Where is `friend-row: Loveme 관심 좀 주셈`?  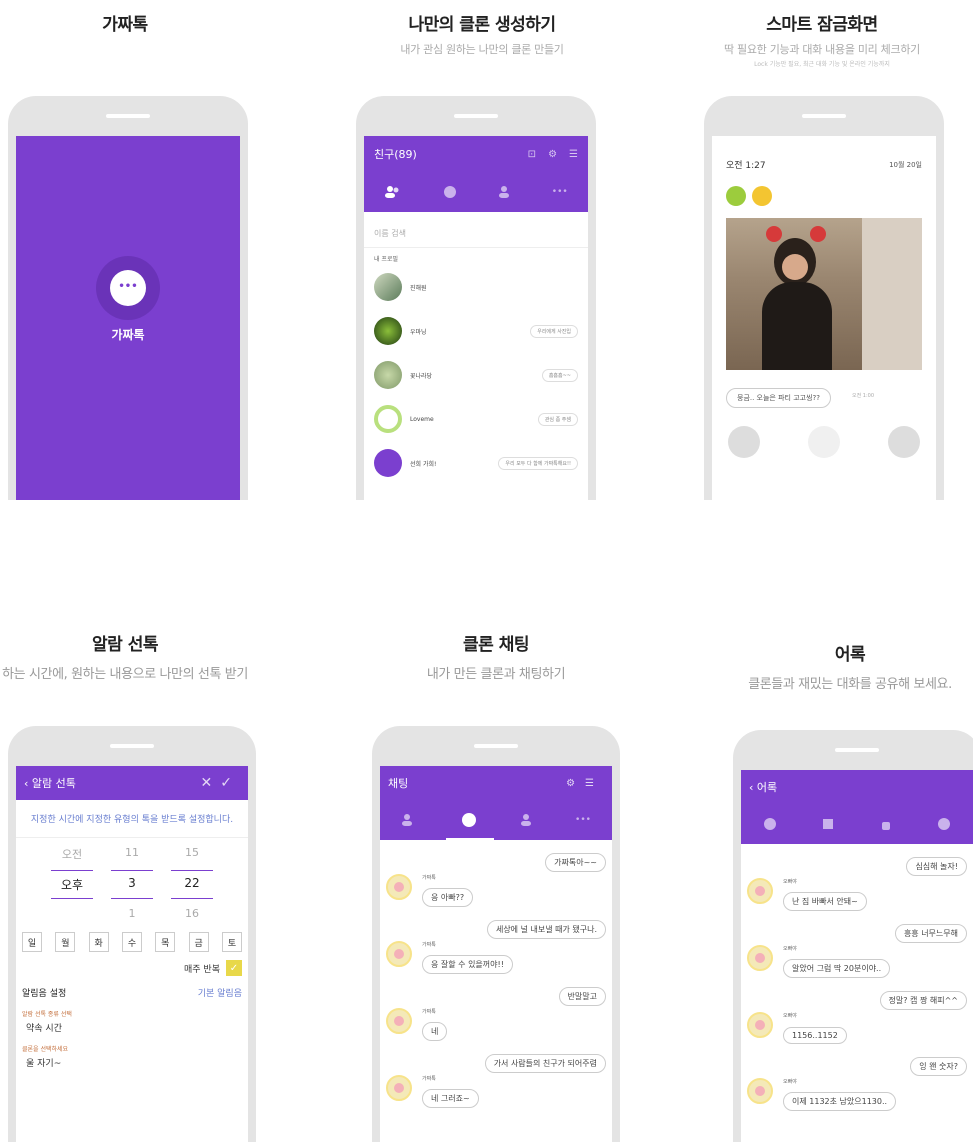 friend-row: Loveme 관심 좀 주셈 is located at coordinates (476, 419).